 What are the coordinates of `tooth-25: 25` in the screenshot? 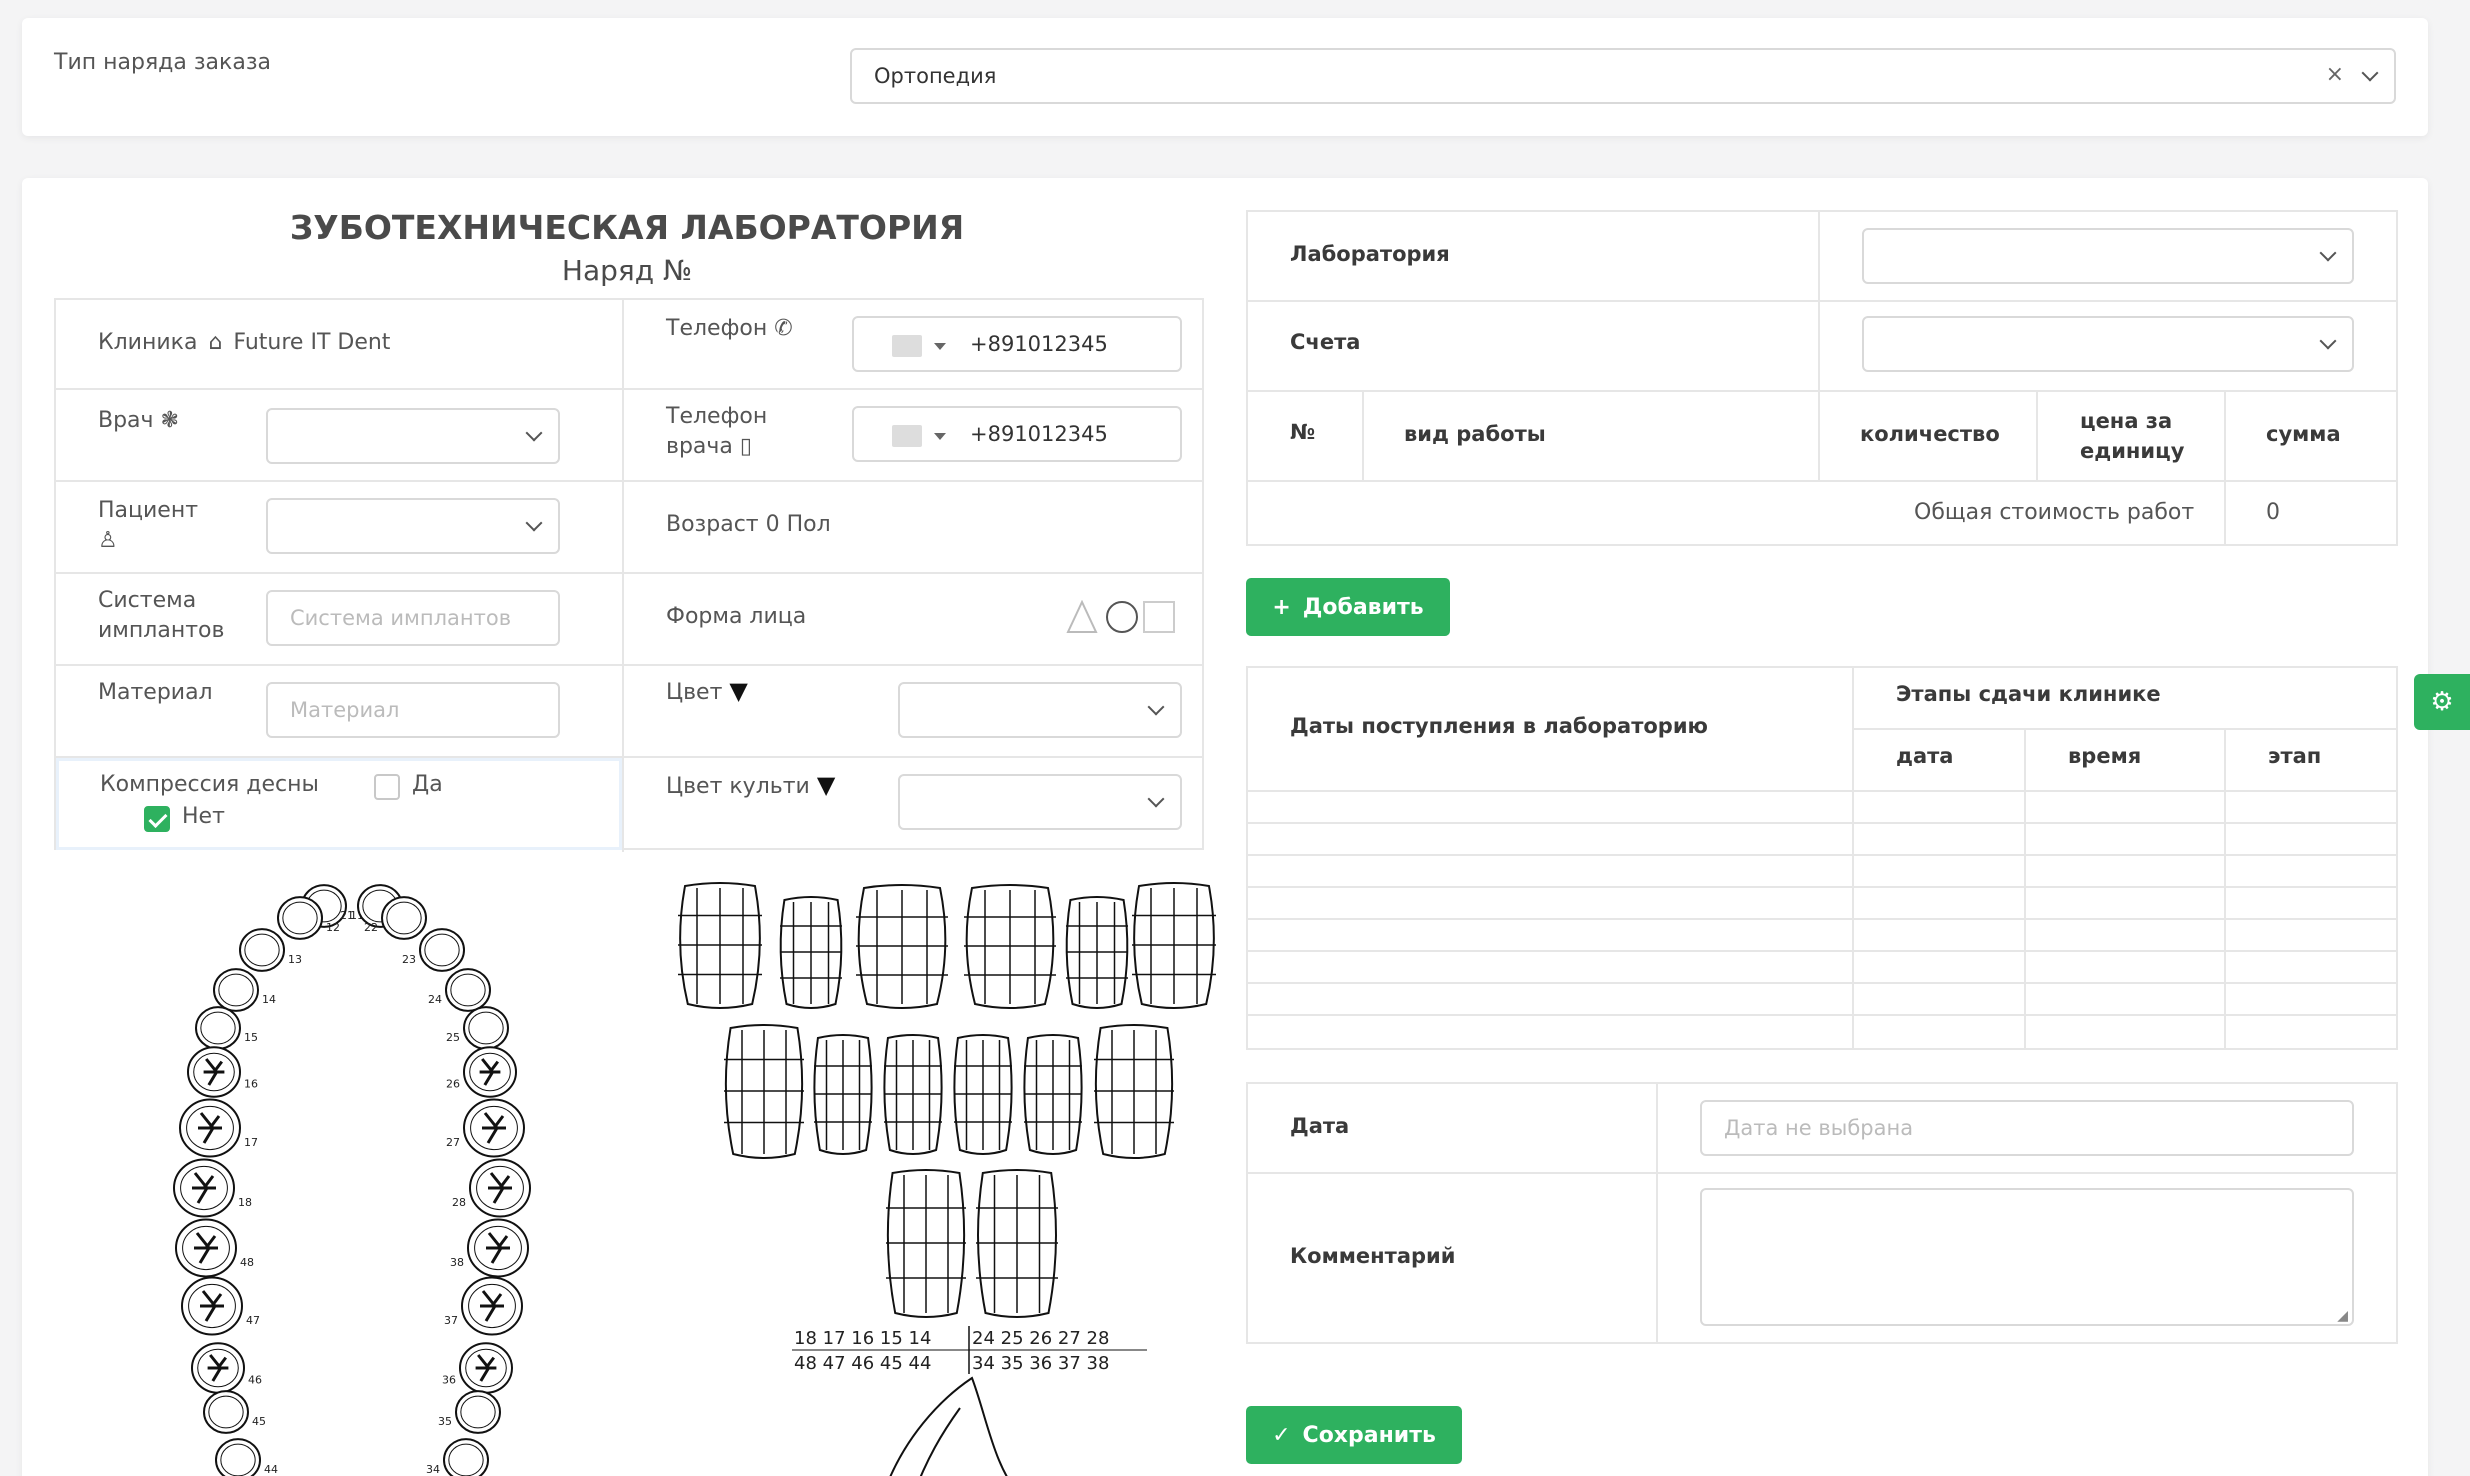 It's located at (477, 1028).